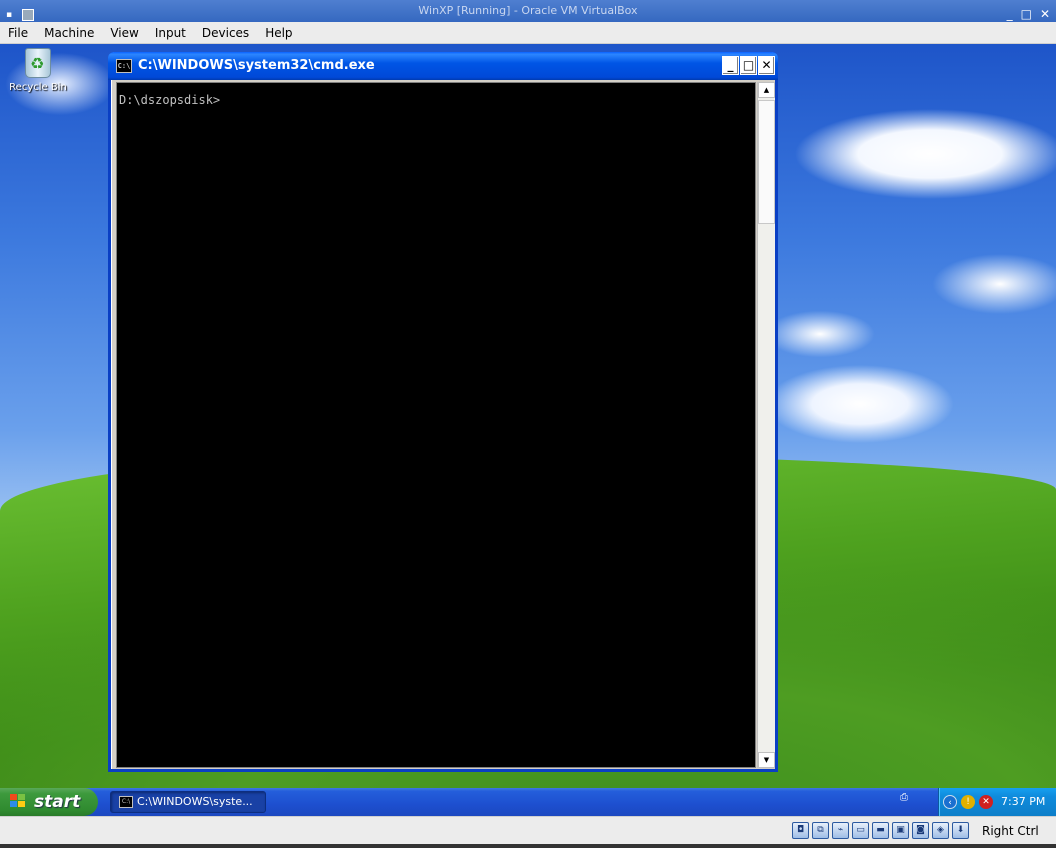 This screenshot has width=1056, height=848. I want to click on mouse-integration-icon: ⬇, so click(960, 830).